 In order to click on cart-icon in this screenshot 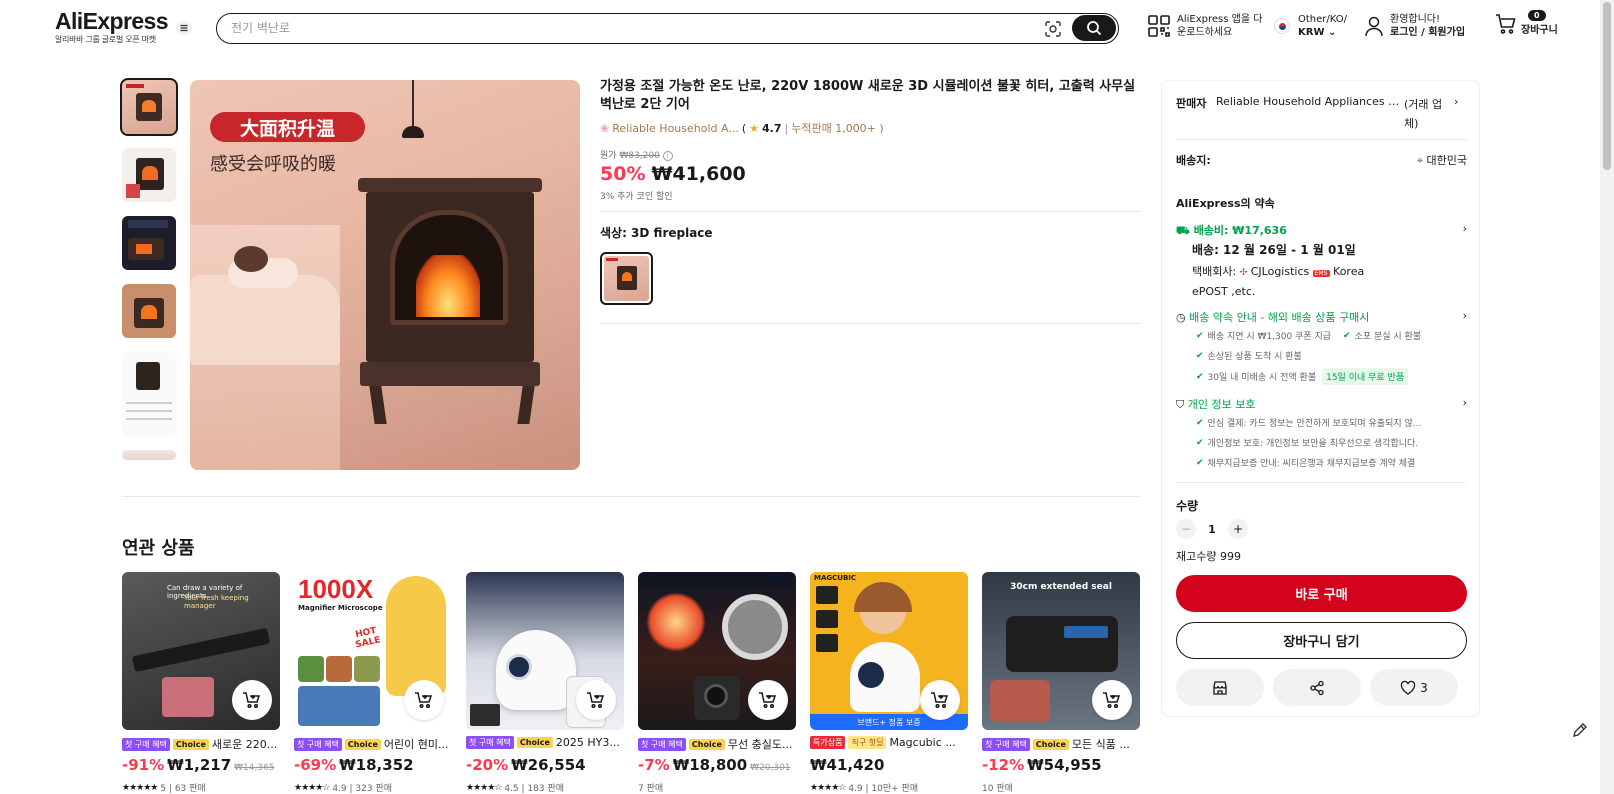, I will do `click(1506, 24)`.